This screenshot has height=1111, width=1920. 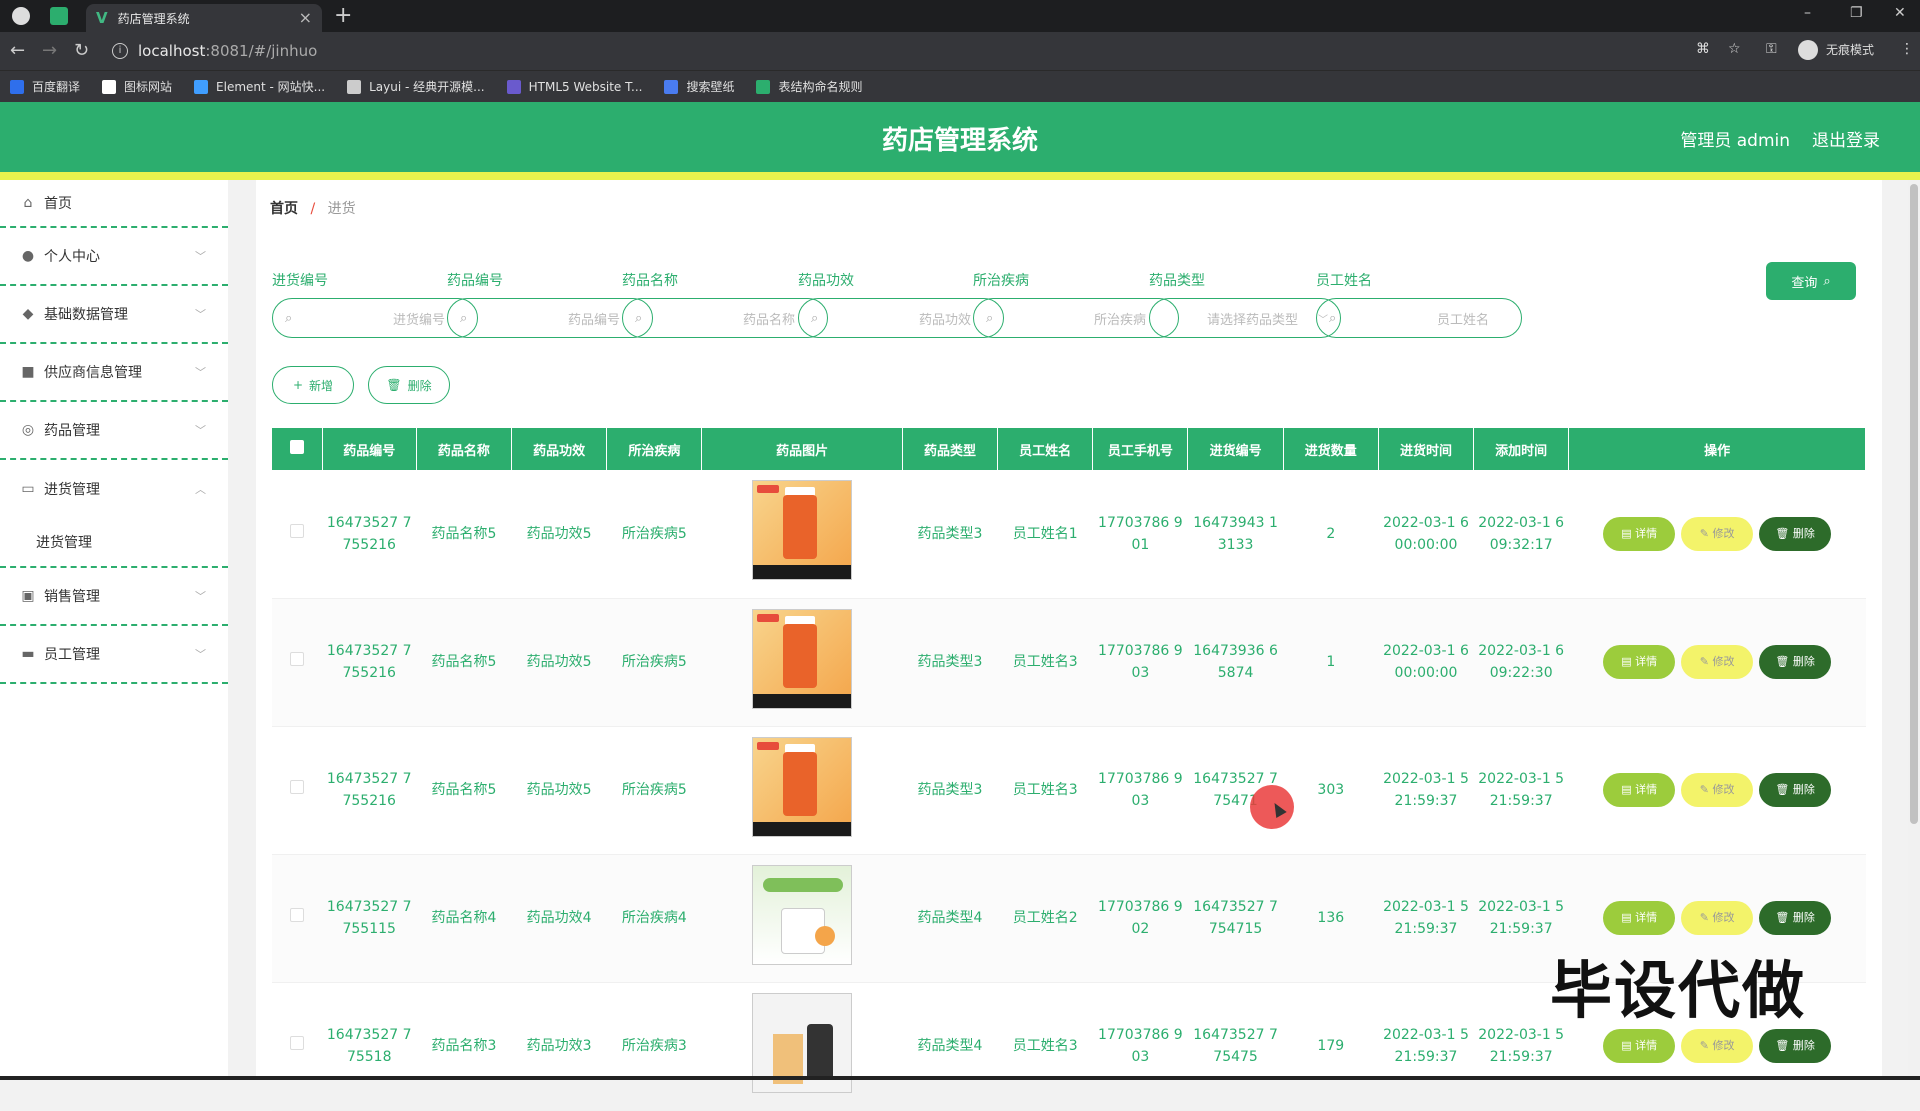 What do you see at coordinates (305, 17) in the screenshot?
I see `close-tab-icon: ×` at bounding box center [305, 17].